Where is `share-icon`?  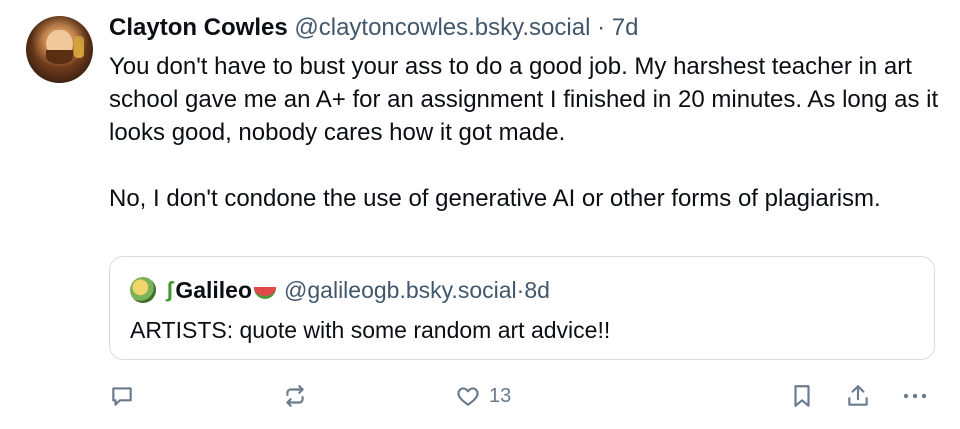 share-icon is located at coordinates (858, 395).